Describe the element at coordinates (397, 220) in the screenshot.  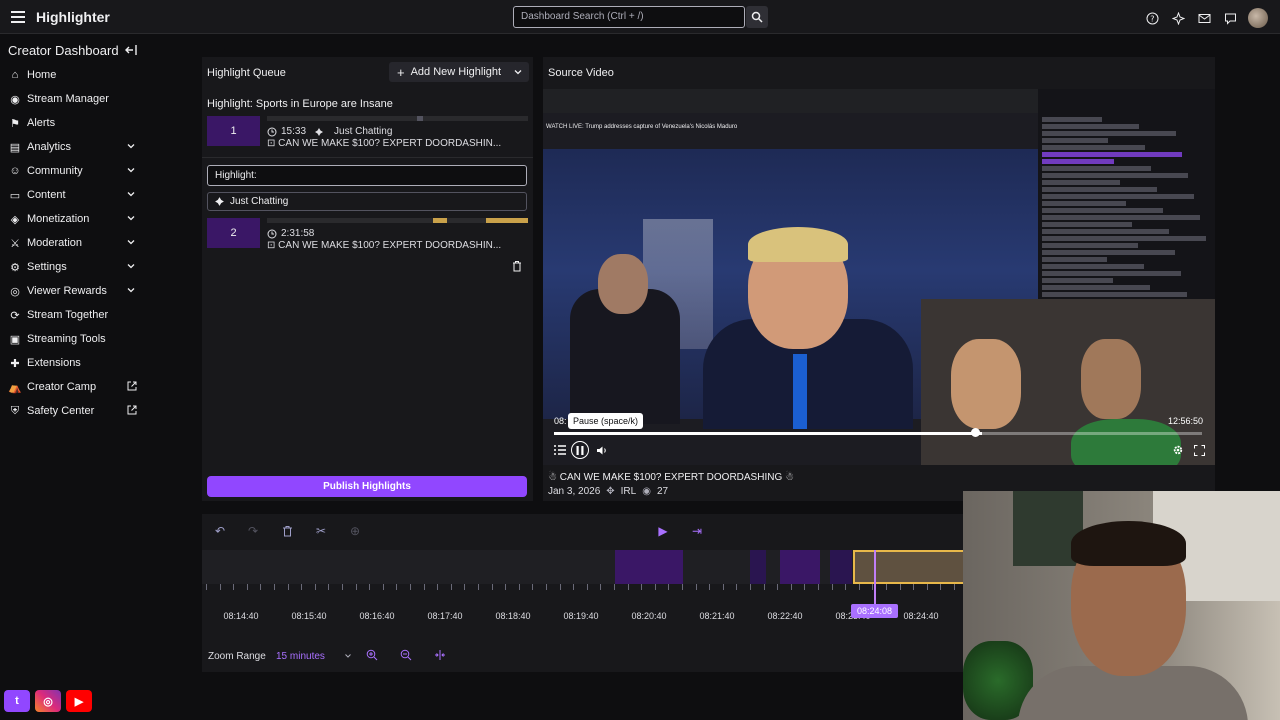
I see `clip-range-bar` at that location.